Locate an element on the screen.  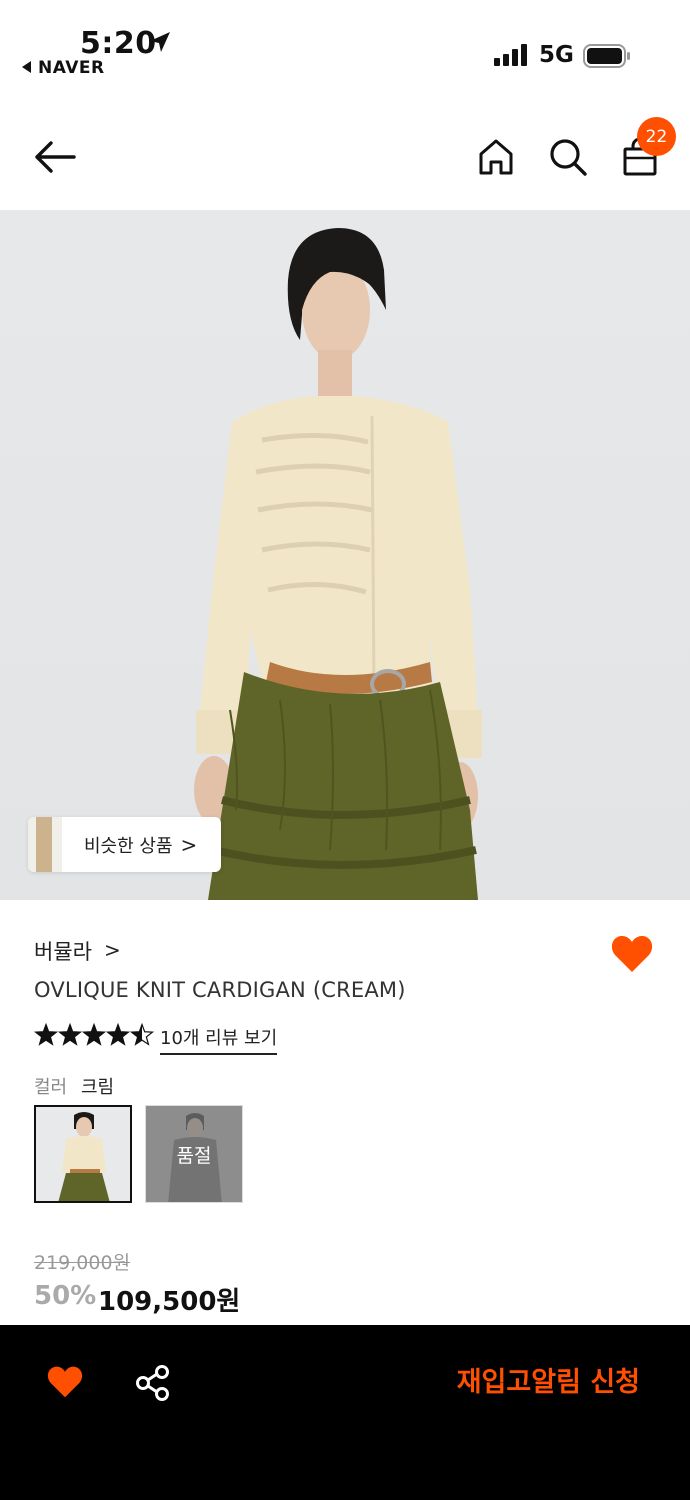
product-name: OVLIQUE KNIT CARDIGAN (CREAM) is located at coordinates (220, 990).